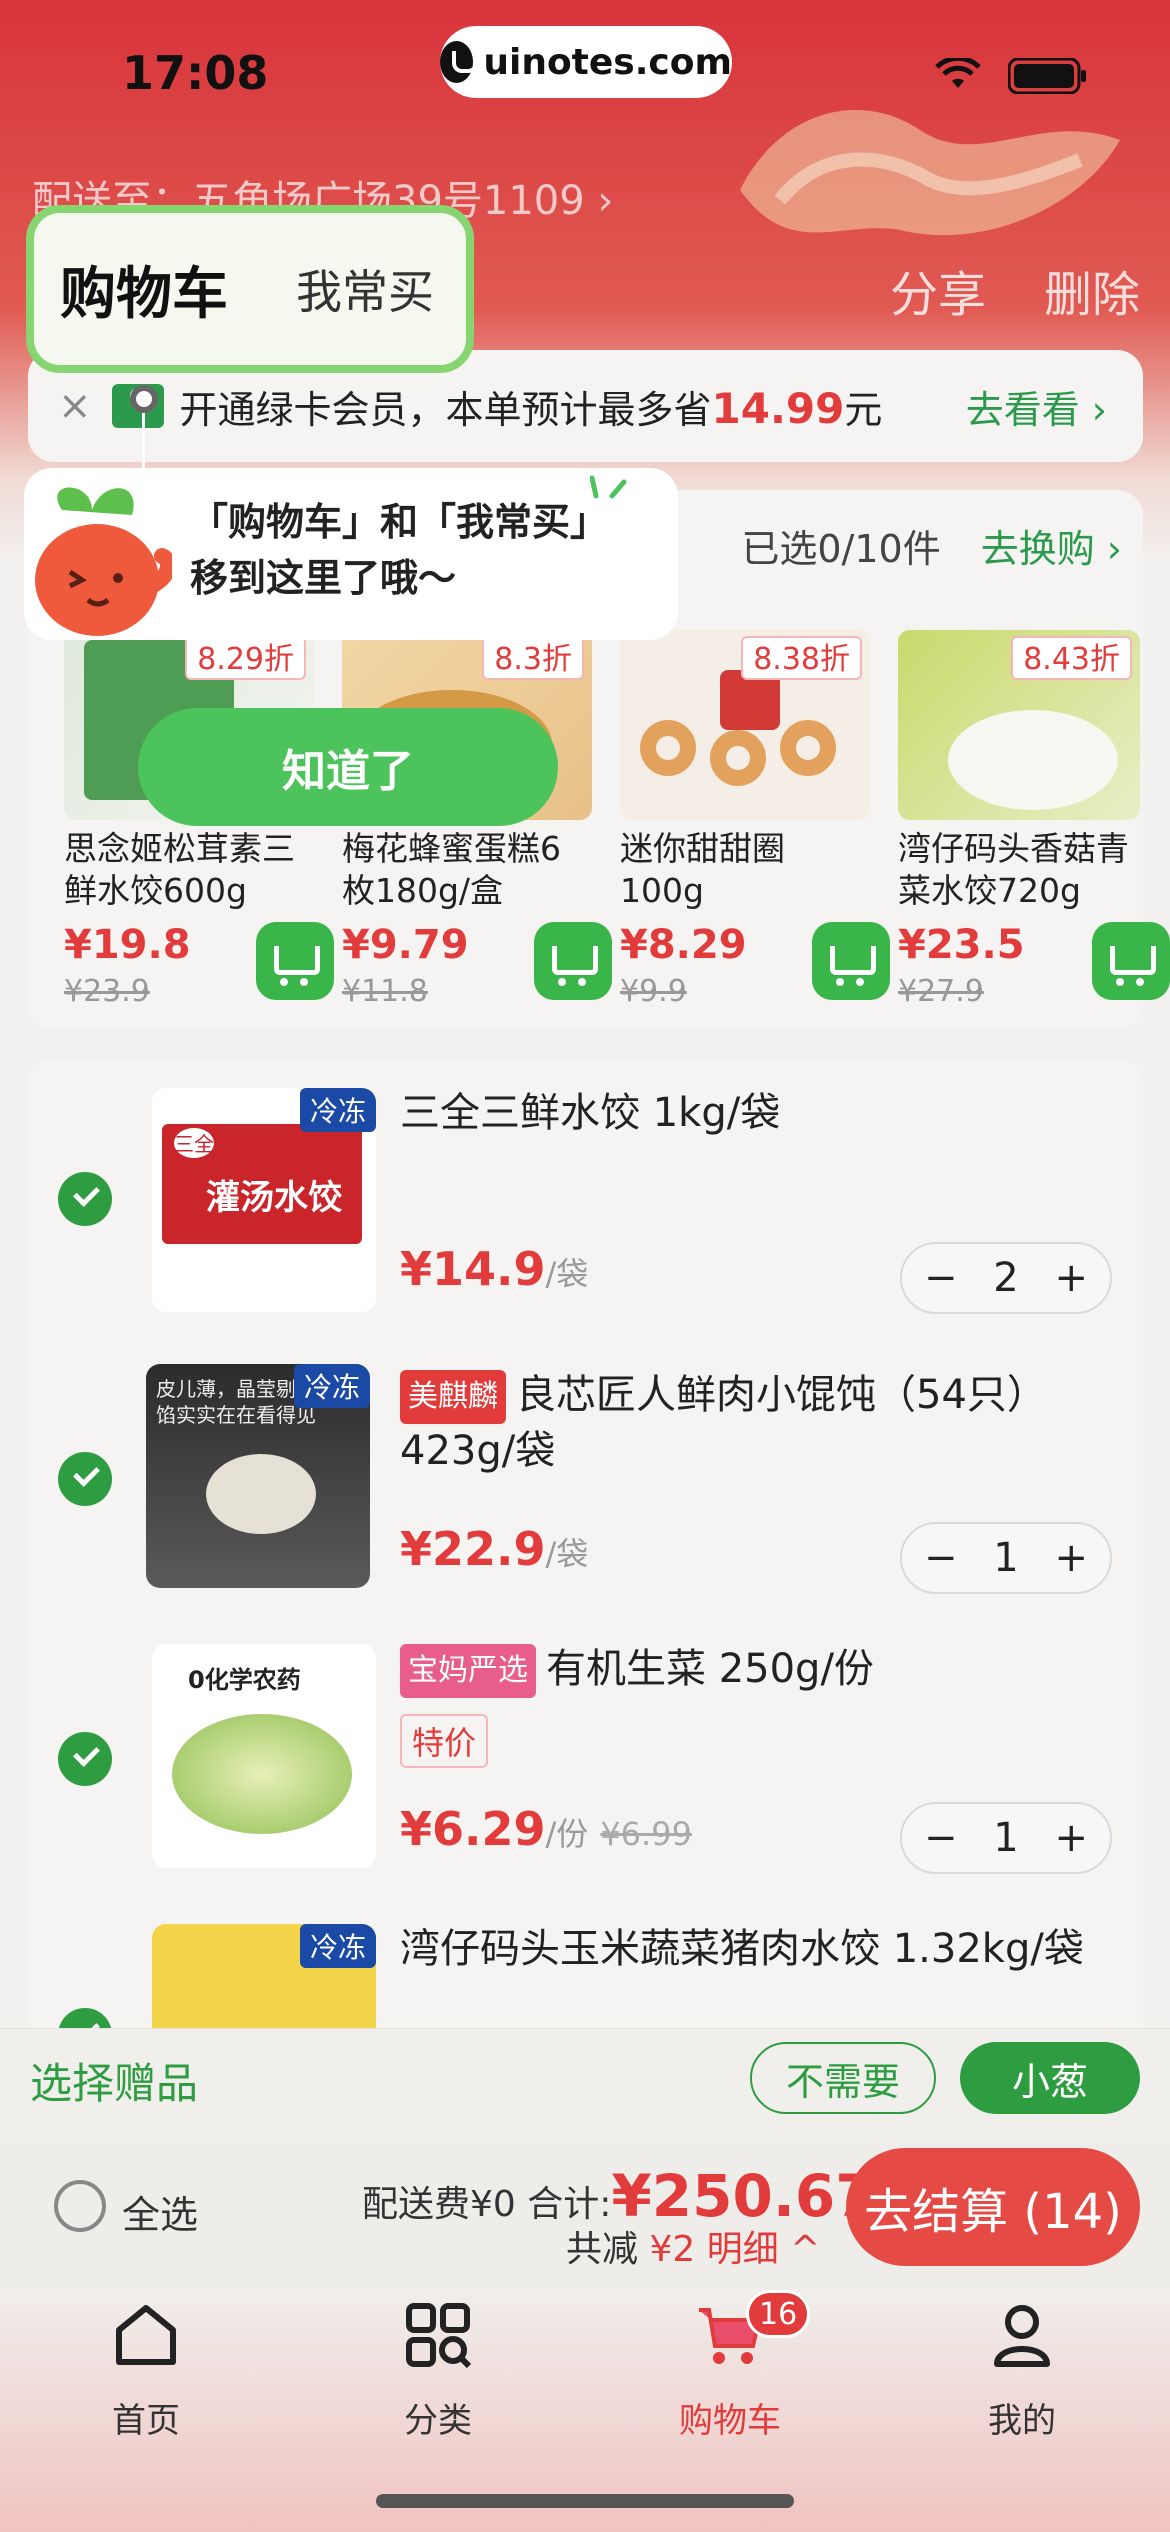 Image resolution: width=1170 pixels, height=2532 pixels. I want to click on category-icon, so click(439, 2336).